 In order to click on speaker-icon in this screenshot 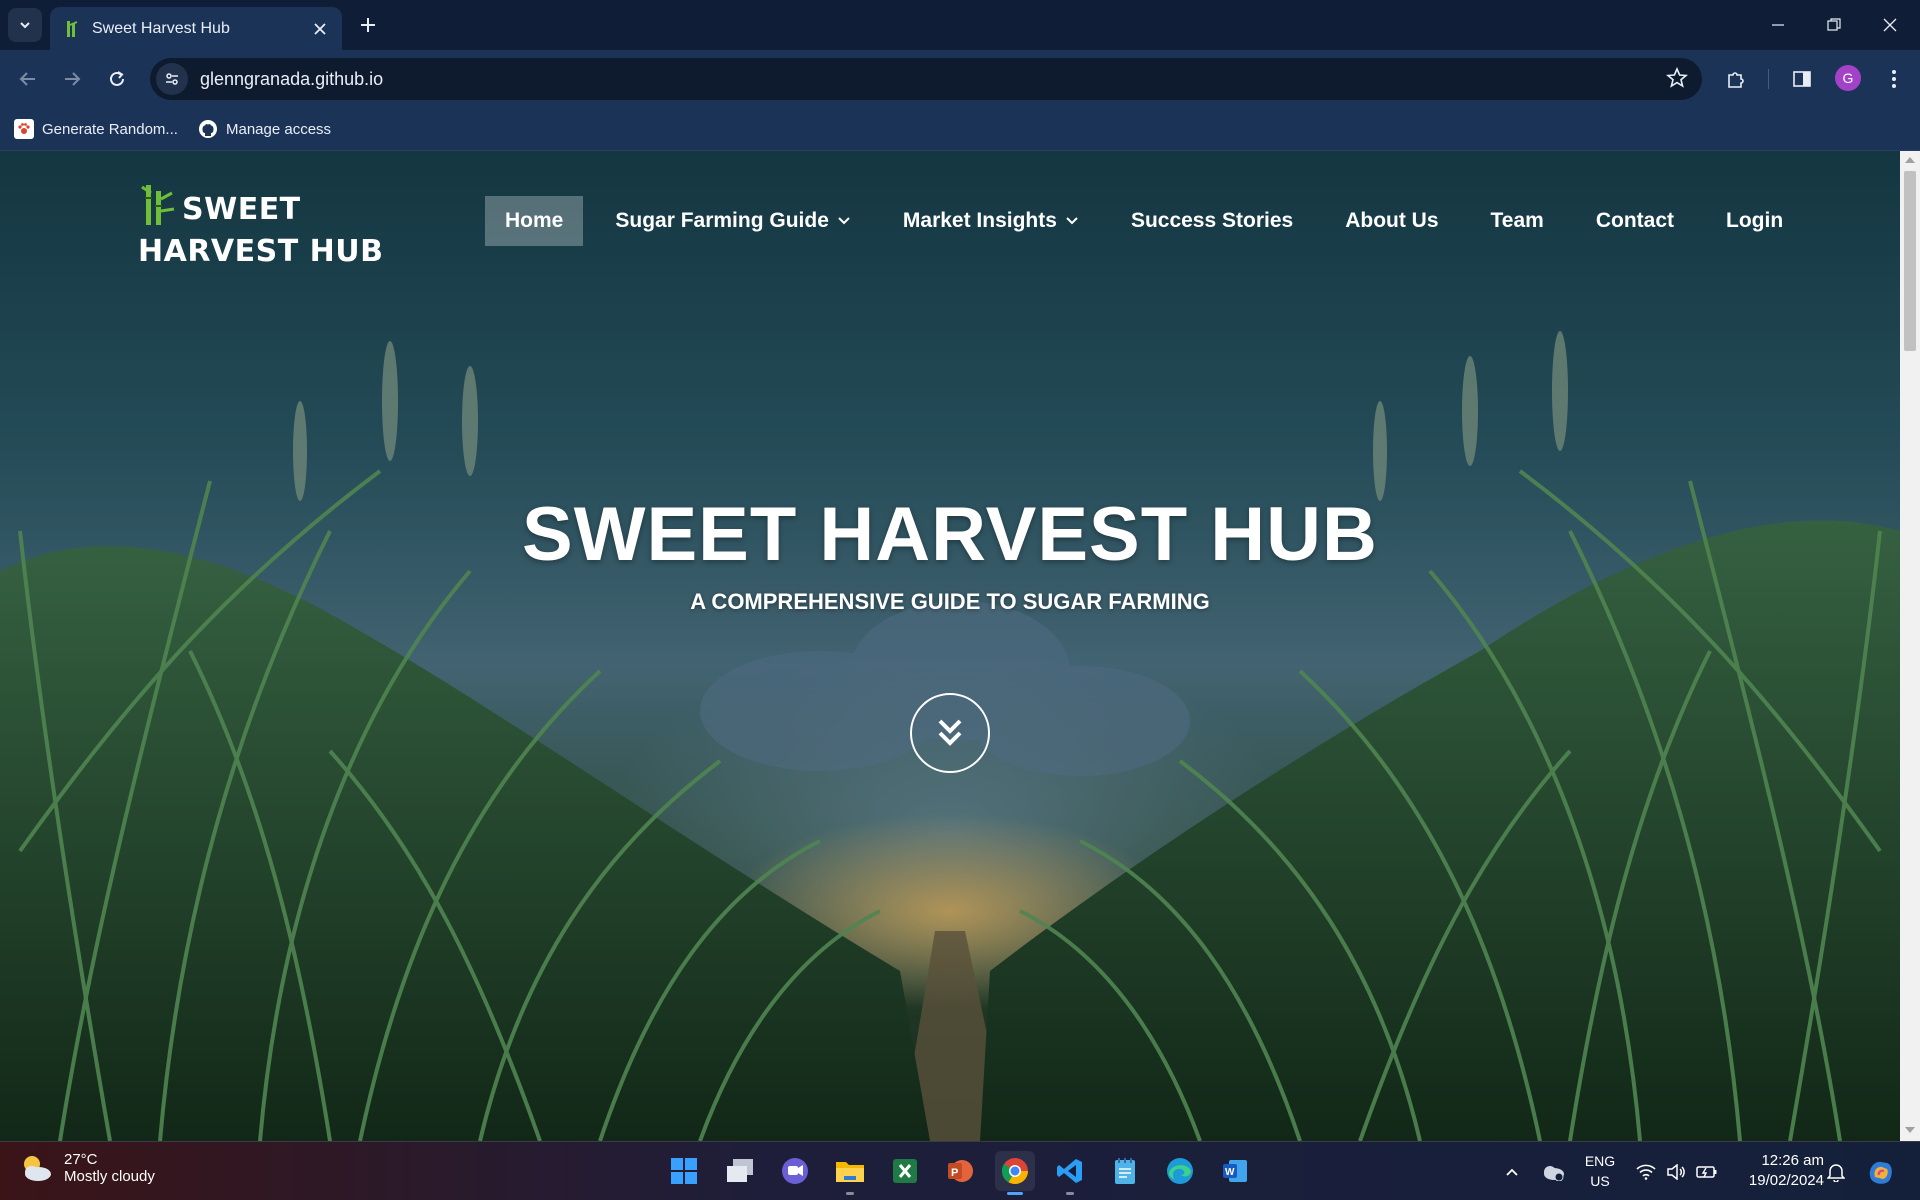, I will do `click(1676, 1171)`.